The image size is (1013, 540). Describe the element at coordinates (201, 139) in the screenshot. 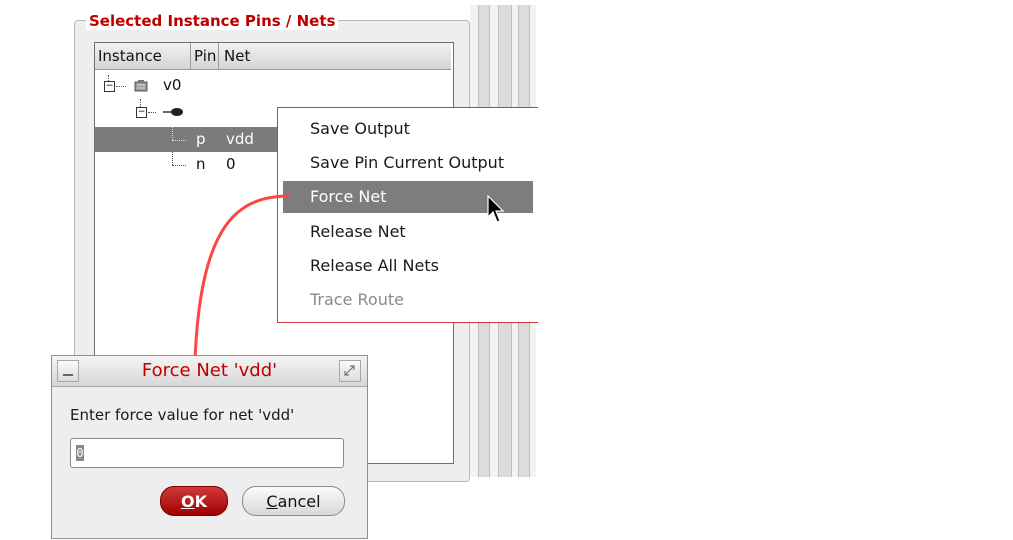

I see `pin-name: p` at that location.